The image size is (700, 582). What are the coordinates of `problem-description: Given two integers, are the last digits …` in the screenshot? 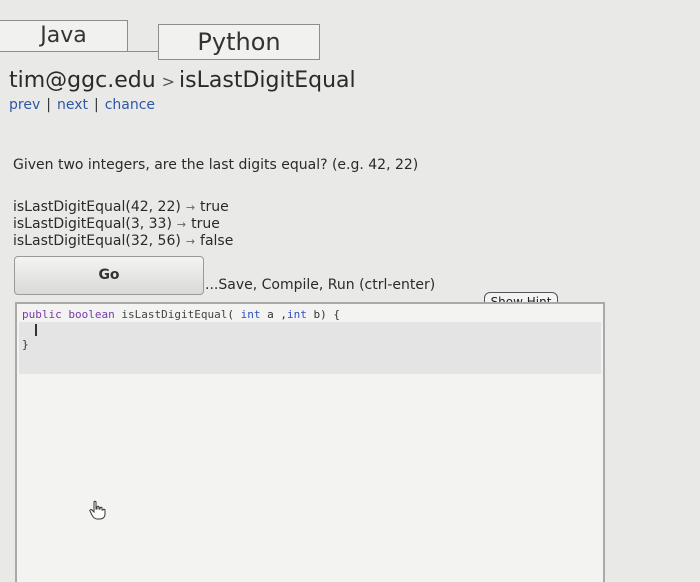 It's located at (216, 165).